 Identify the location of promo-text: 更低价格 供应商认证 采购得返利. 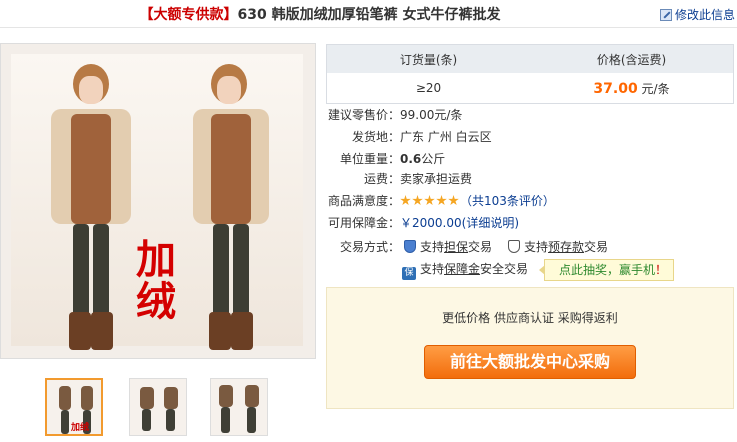
(530, 318).